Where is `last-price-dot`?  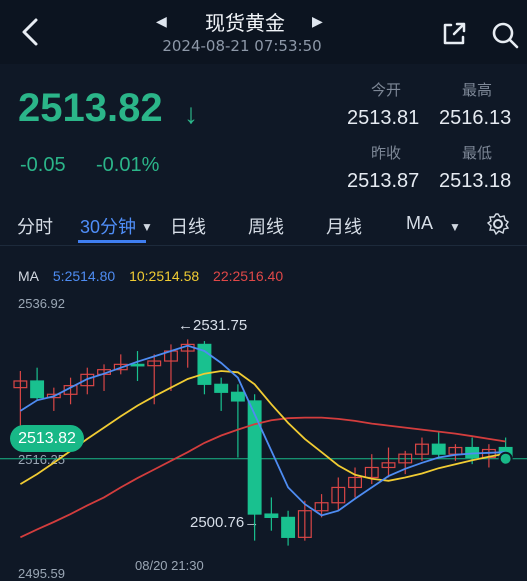 last-price-dot is located at coordinates (505, 458).